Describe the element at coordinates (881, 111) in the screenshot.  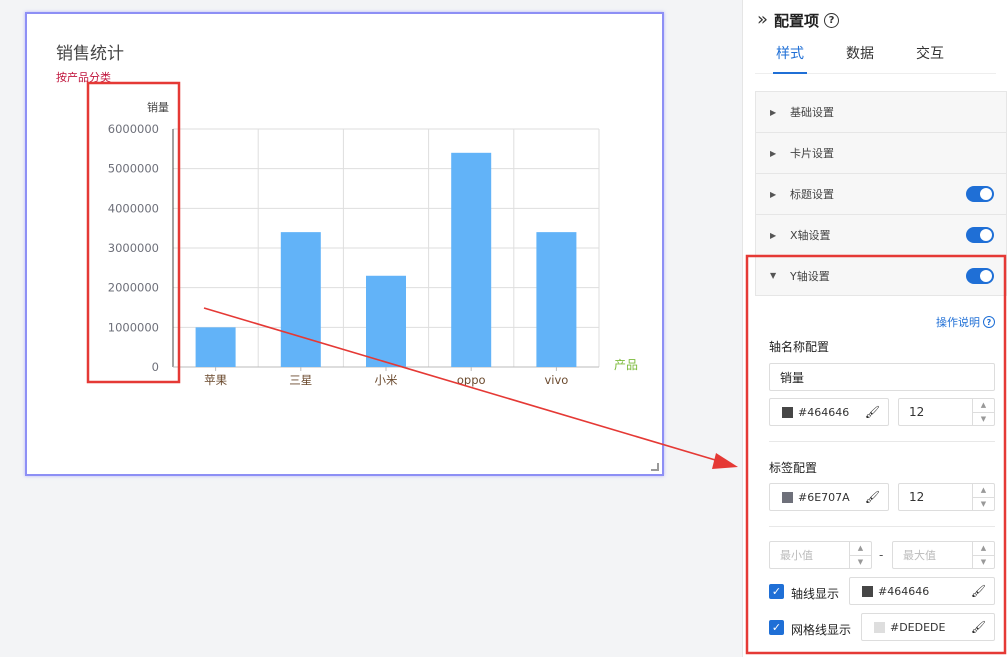
I see `section-basic: ▶ 基础设置` at that location.